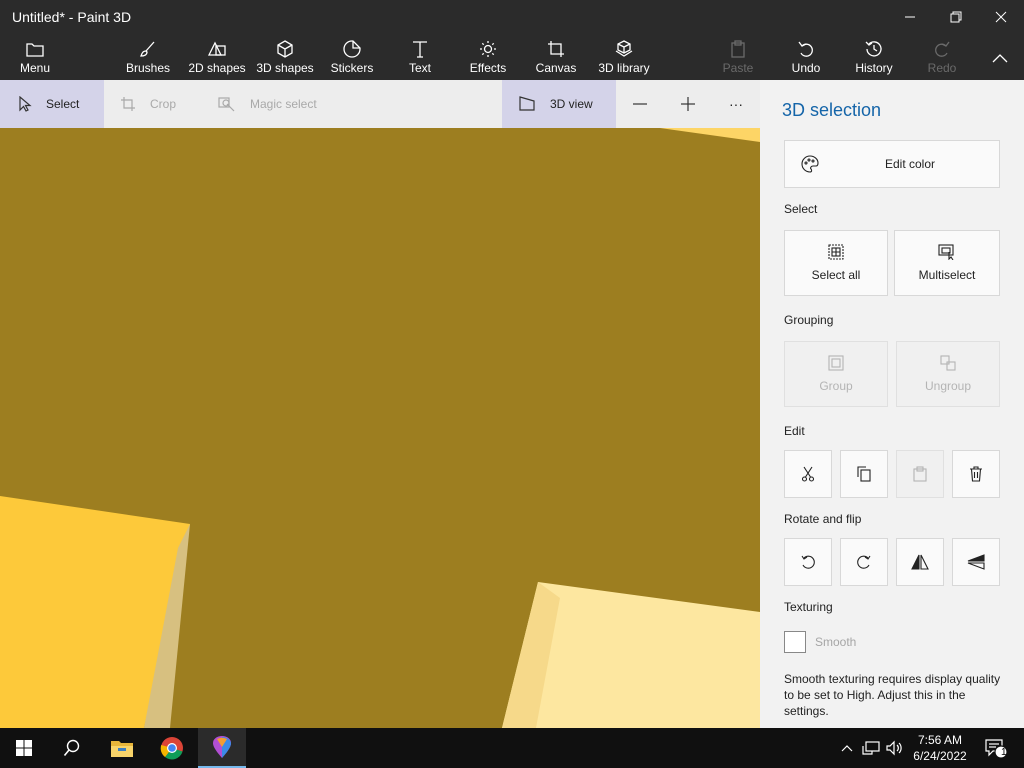 Image resolution: width=1024 pixels, height=768 pixels. I want to click on rotate-left-button, so click(808, 562).